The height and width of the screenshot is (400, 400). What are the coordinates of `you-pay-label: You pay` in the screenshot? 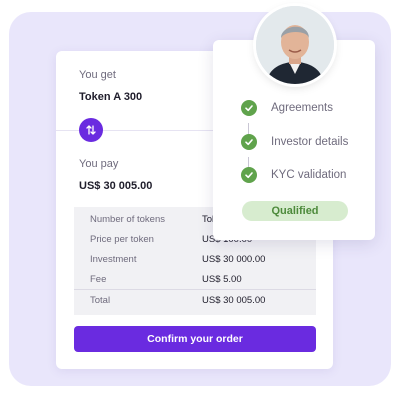 It's located at (99, 164).